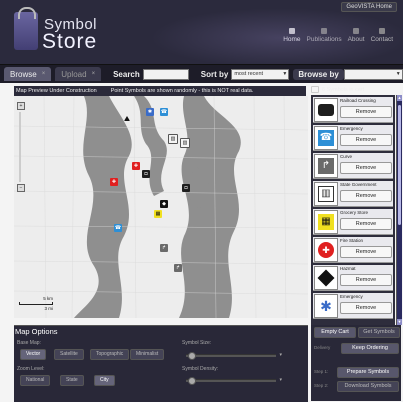 The width and height of the screenshot is (403, 409). What do you see at coordinates (322, 347) in the screenshot?
I see `delivery-label: Delivery` at bounding box center [322, 347].